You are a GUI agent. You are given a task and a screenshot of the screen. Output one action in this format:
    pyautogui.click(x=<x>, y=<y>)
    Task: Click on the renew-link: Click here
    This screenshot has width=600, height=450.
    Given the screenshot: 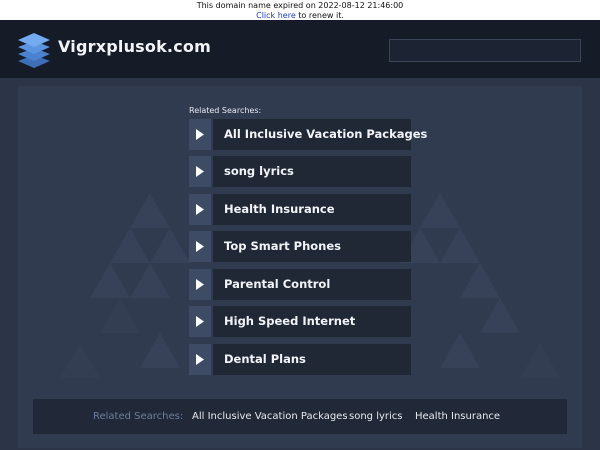 What is the action you would take?
    pyautogui.click(x=276, y=15)
    